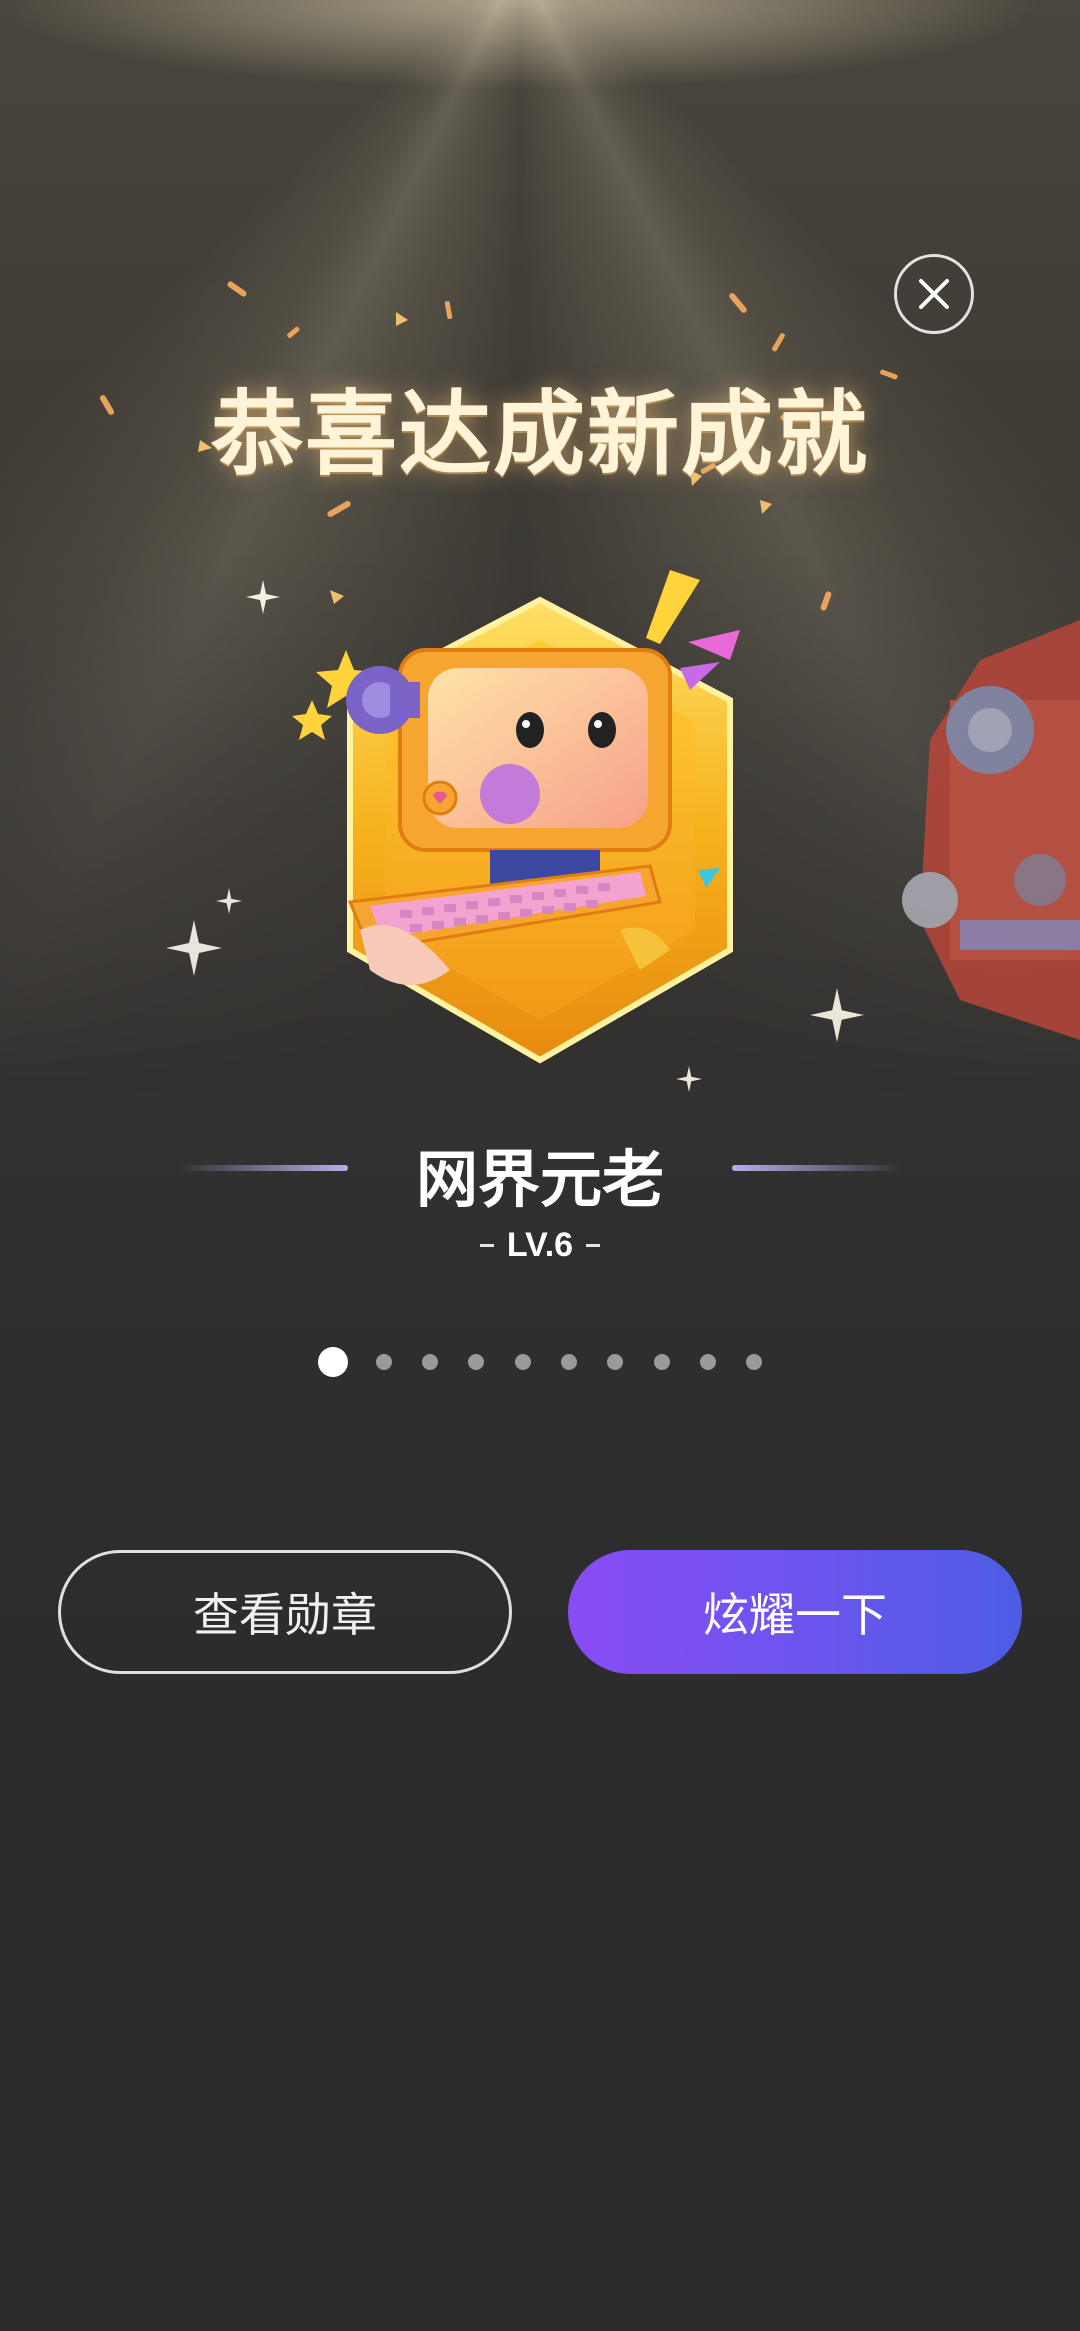 Image resolution: width=1080 pixels, height=2331 pixels. Describe the element at coordinates (539, 1180) in the screenshot. I see `badge-name: 网界元老` at that location.